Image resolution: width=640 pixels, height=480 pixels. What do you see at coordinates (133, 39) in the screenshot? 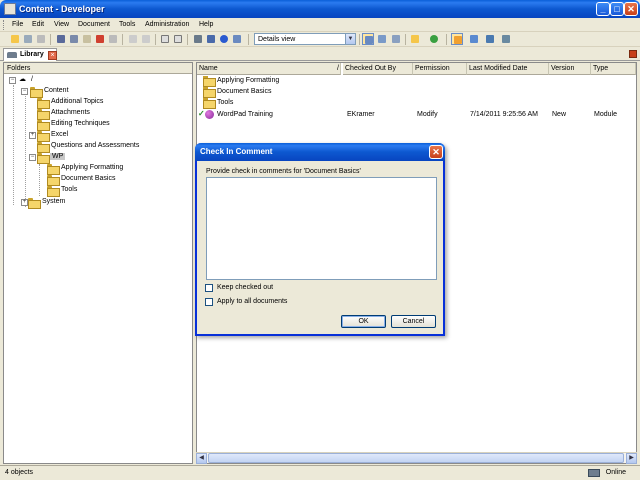
I see `undo-icon` at bounding box center [133, 39].